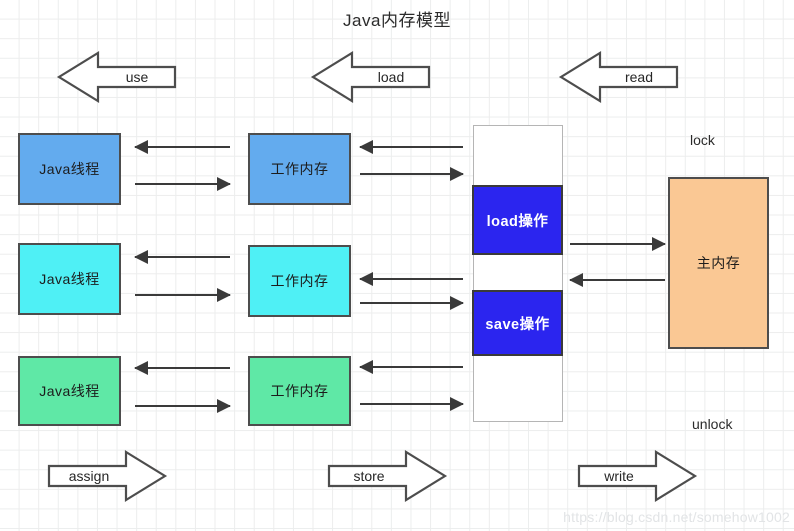 Image resolution: width=794 pixels, height=531 pixels. I want to click on java-thread-box-1: Java线程, so click(69, 169).